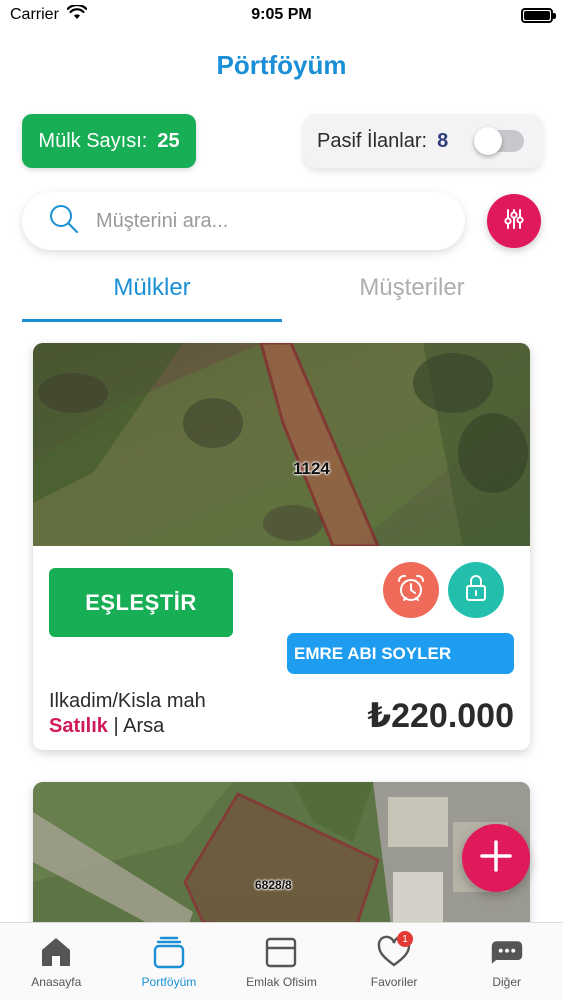 The height and width of the screenshot is (1000, 563). Describe the element at coordinates (538, 15) in the screenshot. I see `battery-icon` at that location.